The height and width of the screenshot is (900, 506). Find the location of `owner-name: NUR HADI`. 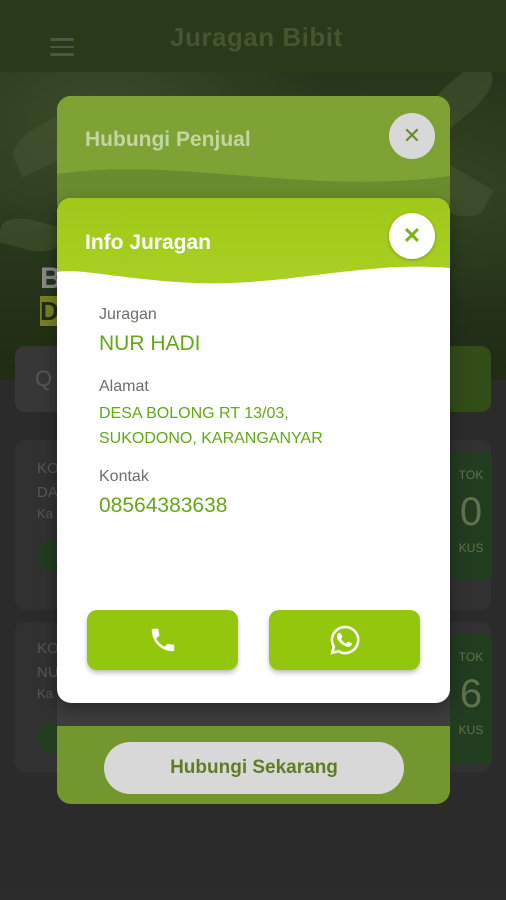

owner-name: NUR HADI is located at coordinates (150, 343).